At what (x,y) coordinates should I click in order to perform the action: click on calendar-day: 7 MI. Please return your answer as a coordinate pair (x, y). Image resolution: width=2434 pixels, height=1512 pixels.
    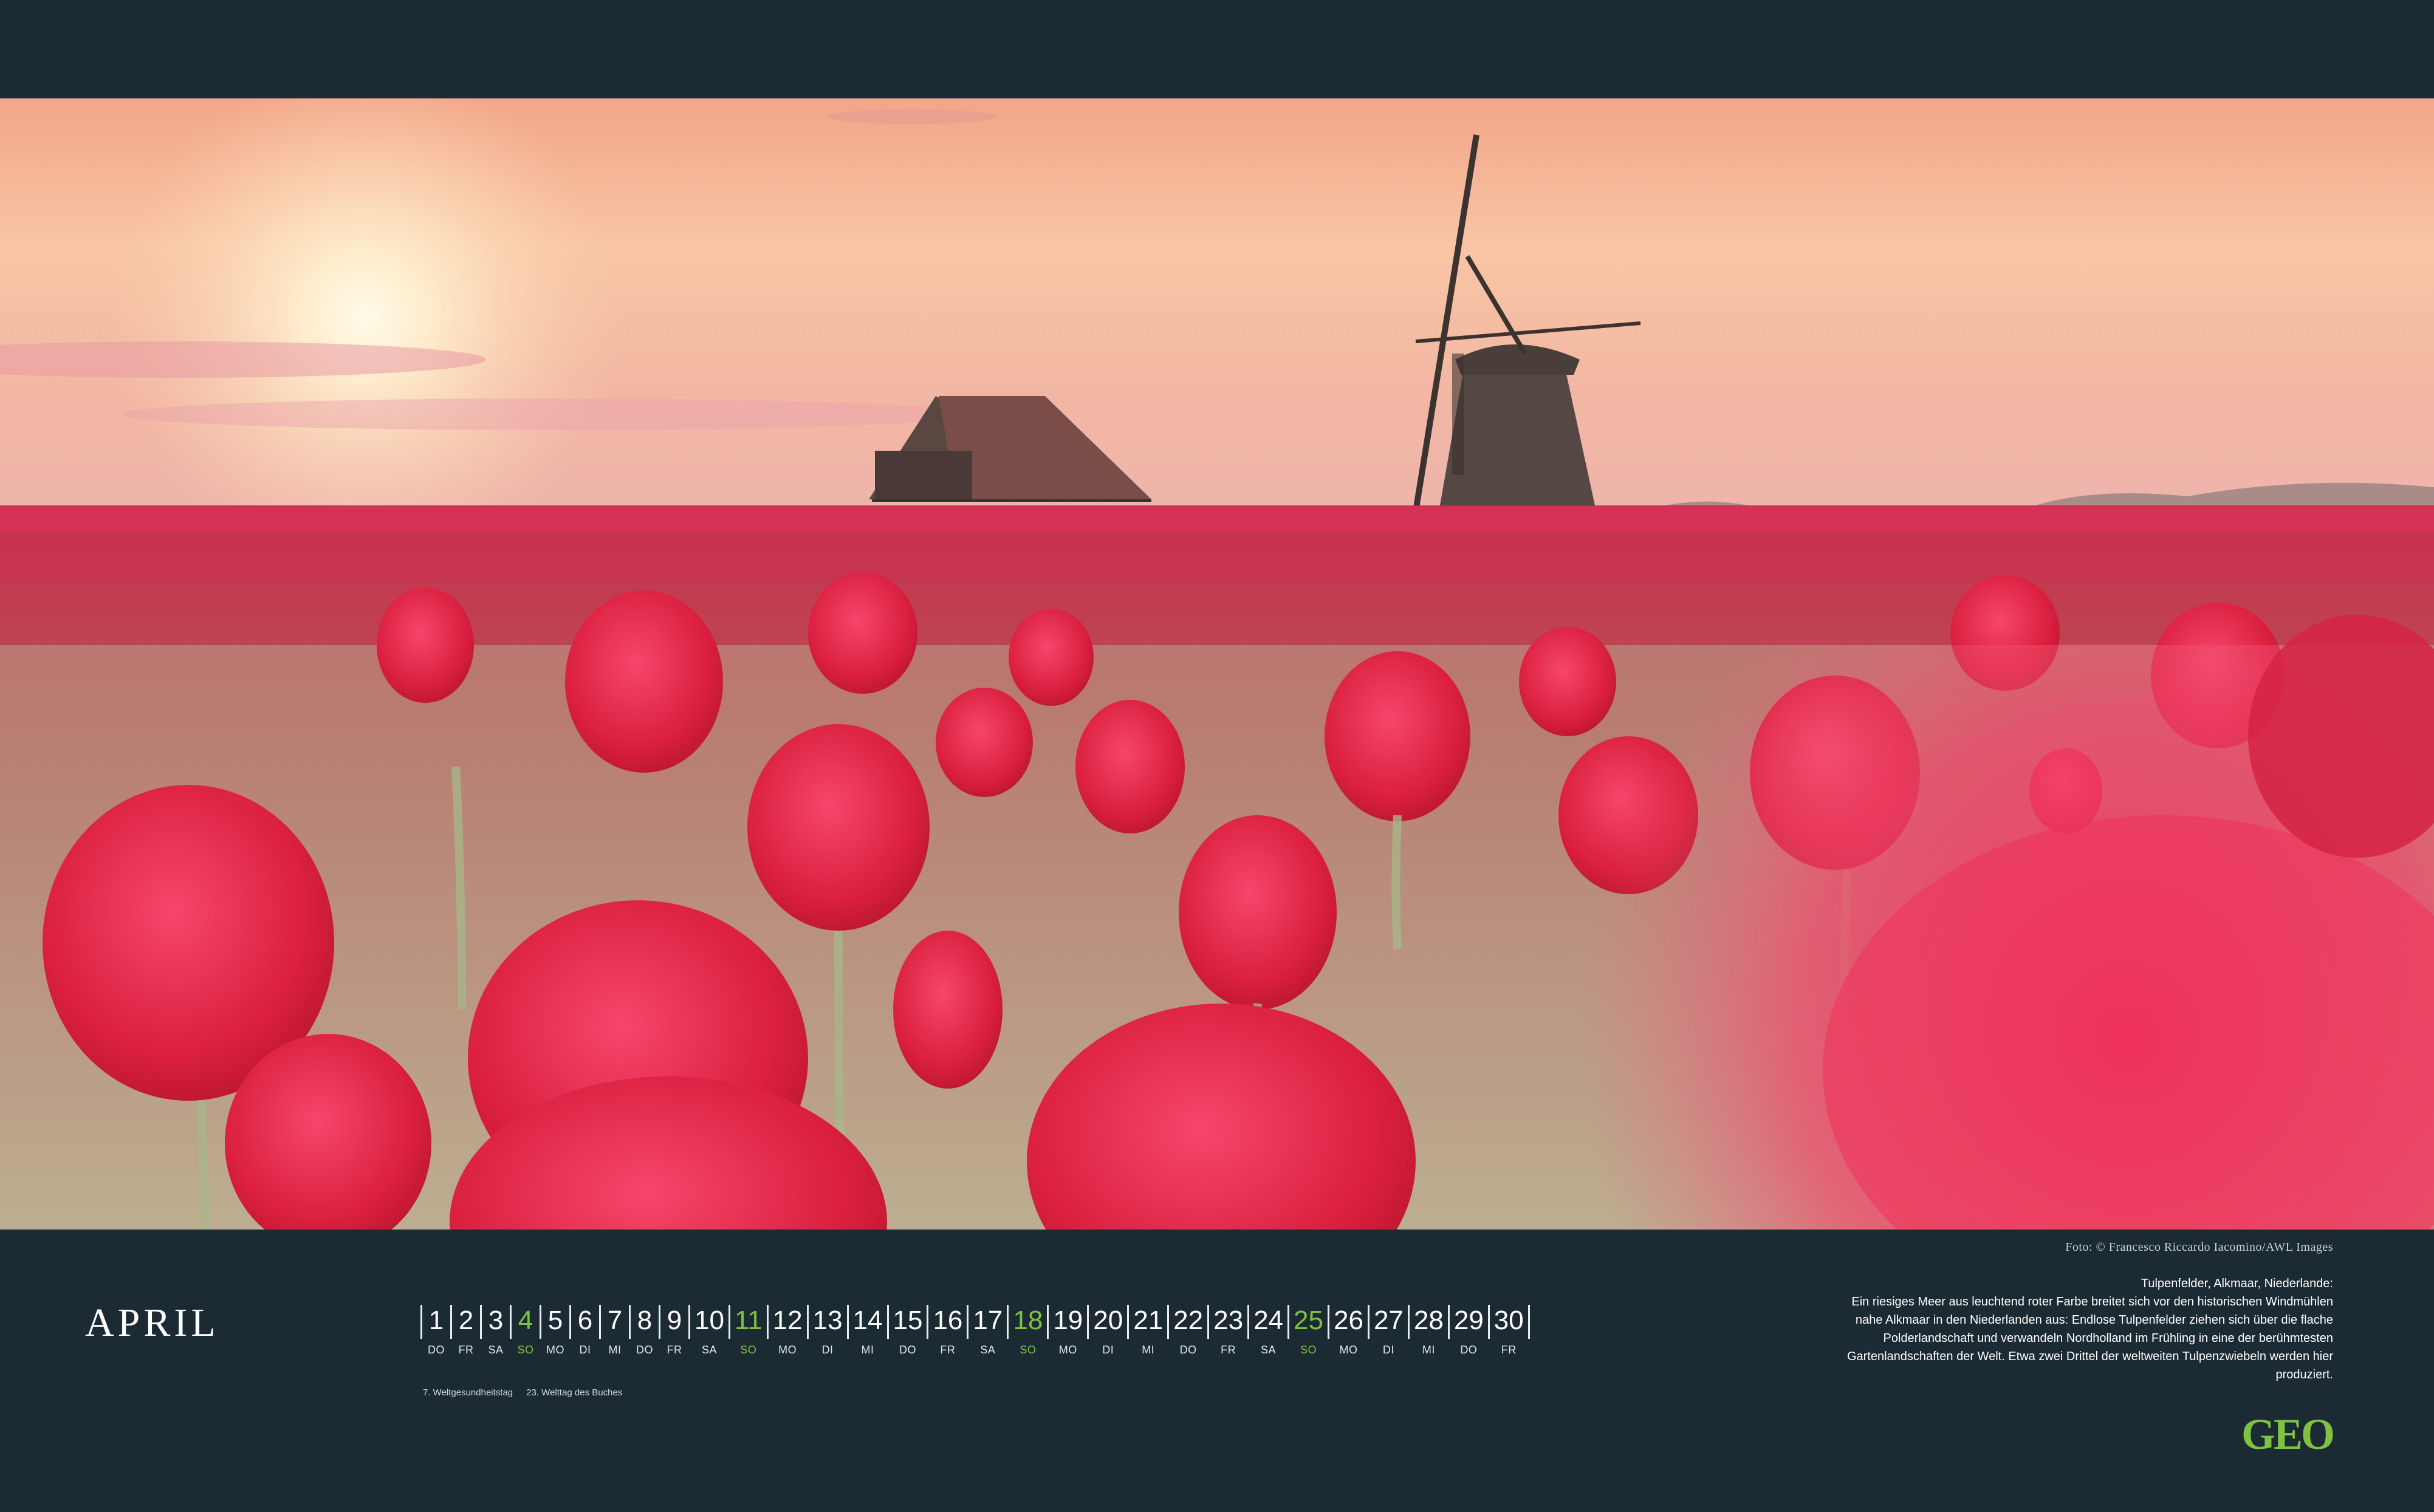
    Looking at the image, I should click on (614, 1330).